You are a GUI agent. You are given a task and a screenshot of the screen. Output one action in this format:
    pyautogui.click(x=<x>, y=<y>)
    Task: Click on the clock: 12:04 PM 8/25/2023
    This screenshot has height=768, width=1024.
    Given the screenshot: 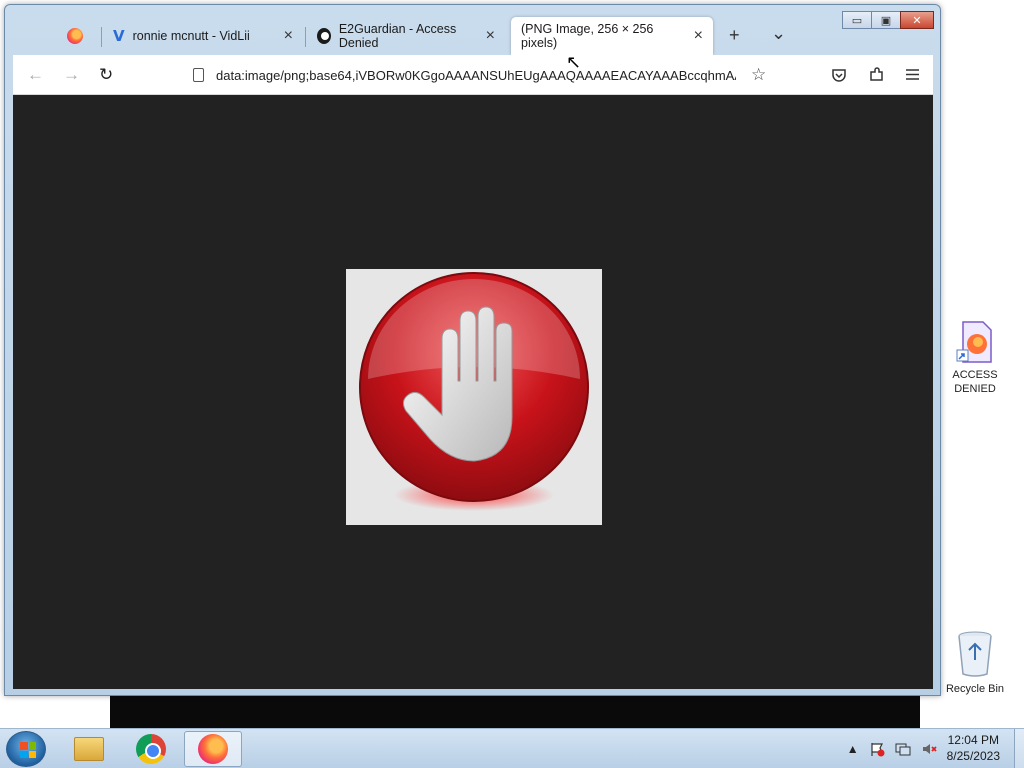 What is the action you would take?
    pyautogui.click(x=973, y=748)
    